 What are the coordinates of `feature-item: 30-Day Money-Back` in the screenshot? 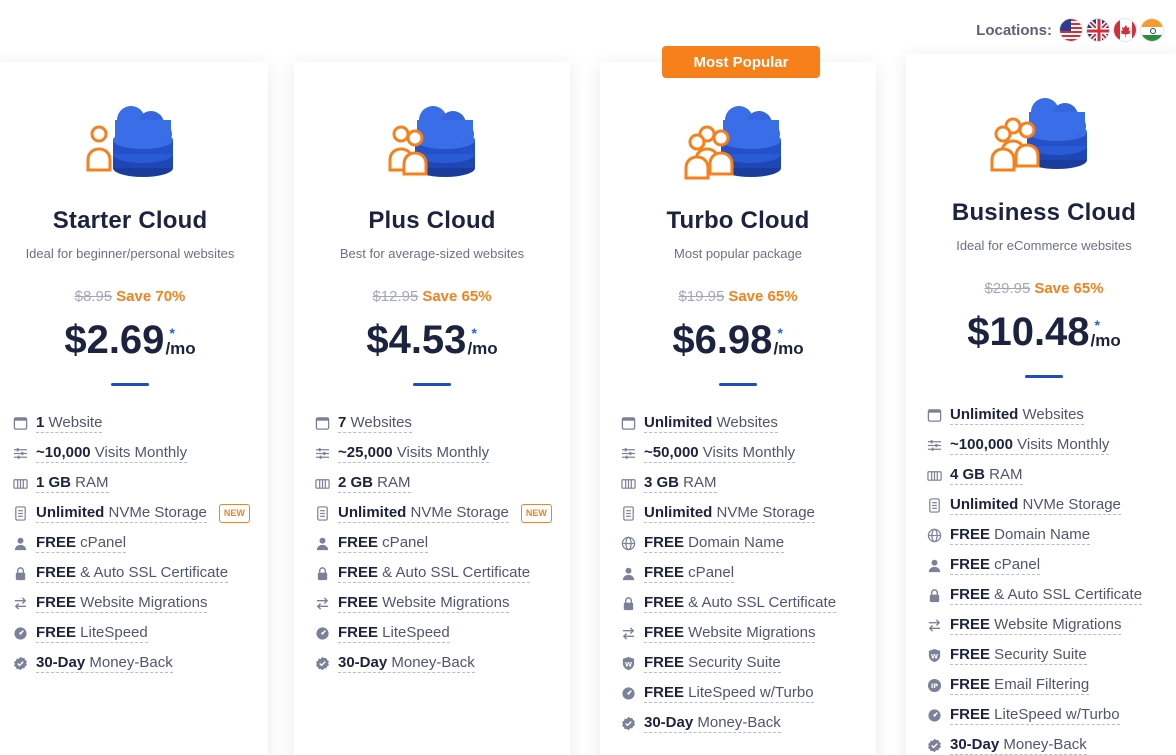 It's located at (439, 663).